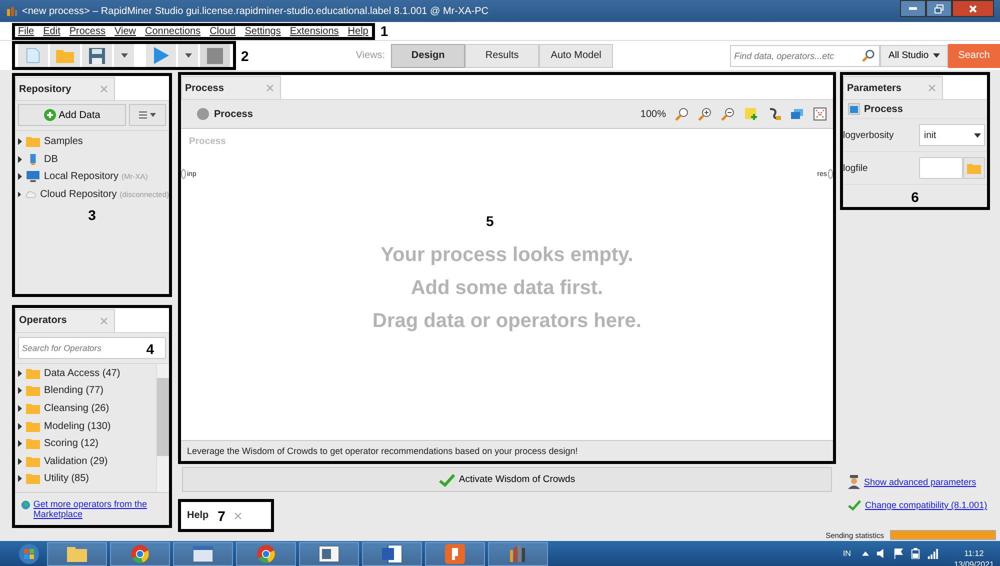  What do you see at coordinates (576, 56) in the screenshot?
I see `view-tab: Auto Model` at bounding box center [576, 56].